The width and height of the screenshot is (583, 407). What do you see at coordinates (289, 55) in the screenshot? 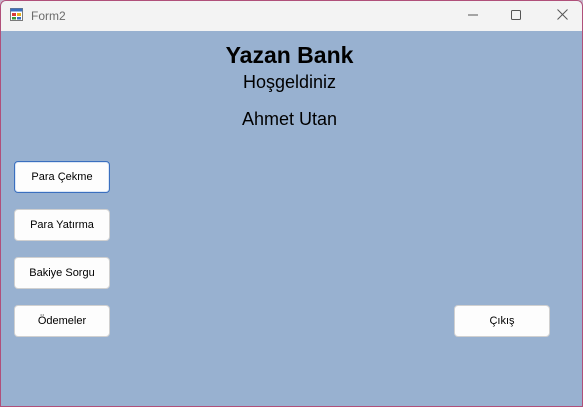
I see `bank-name-label: Yazan Bank` at bounding box center [289, 55].